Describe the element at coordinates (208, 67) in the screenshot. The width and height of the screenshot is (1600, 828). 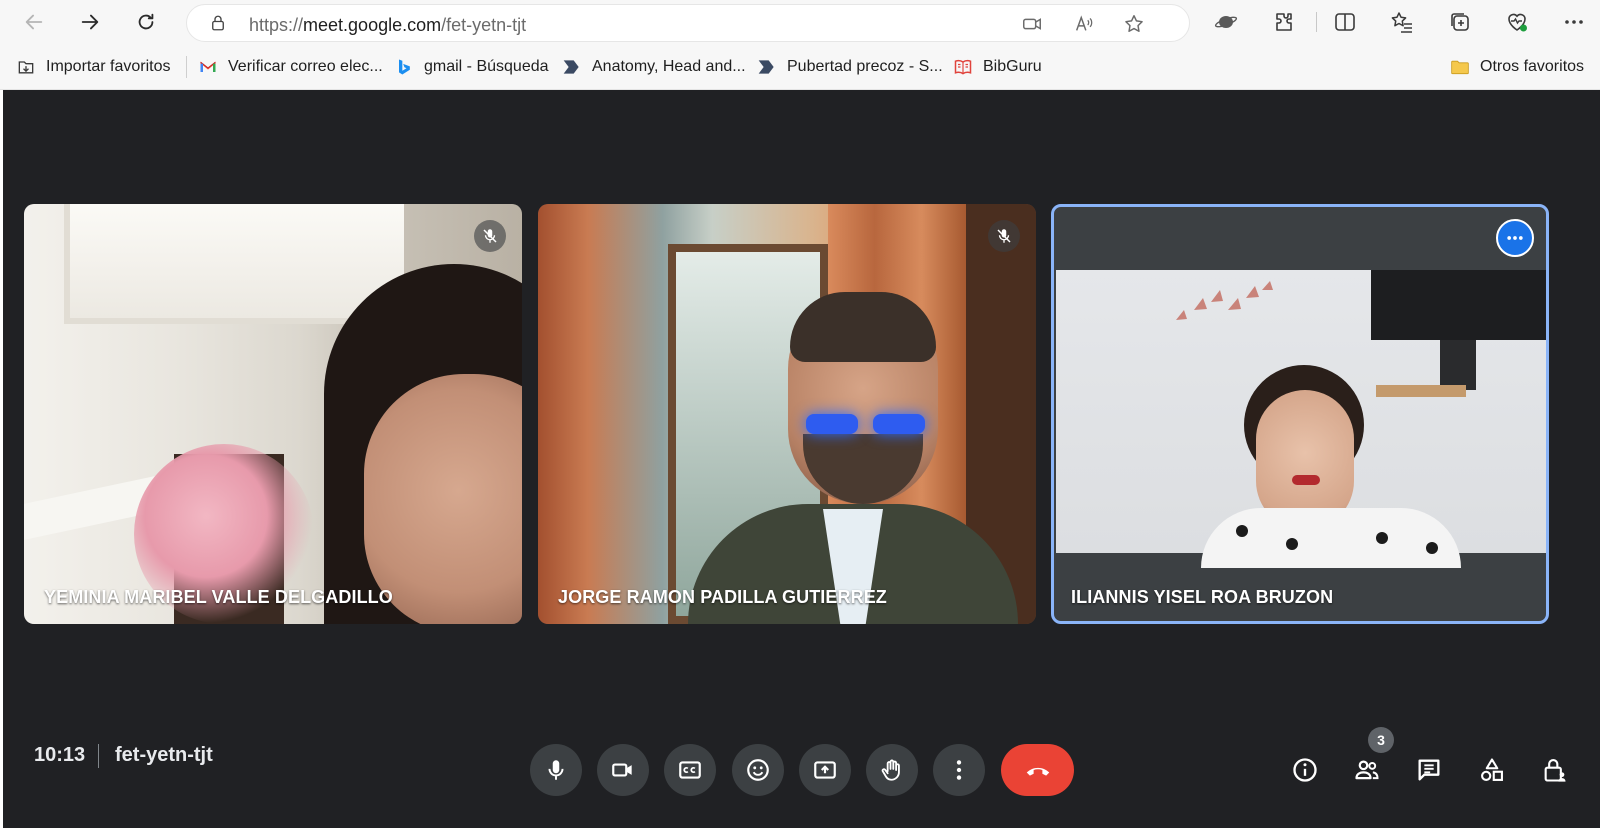
I see `gmail-icon` at that location.